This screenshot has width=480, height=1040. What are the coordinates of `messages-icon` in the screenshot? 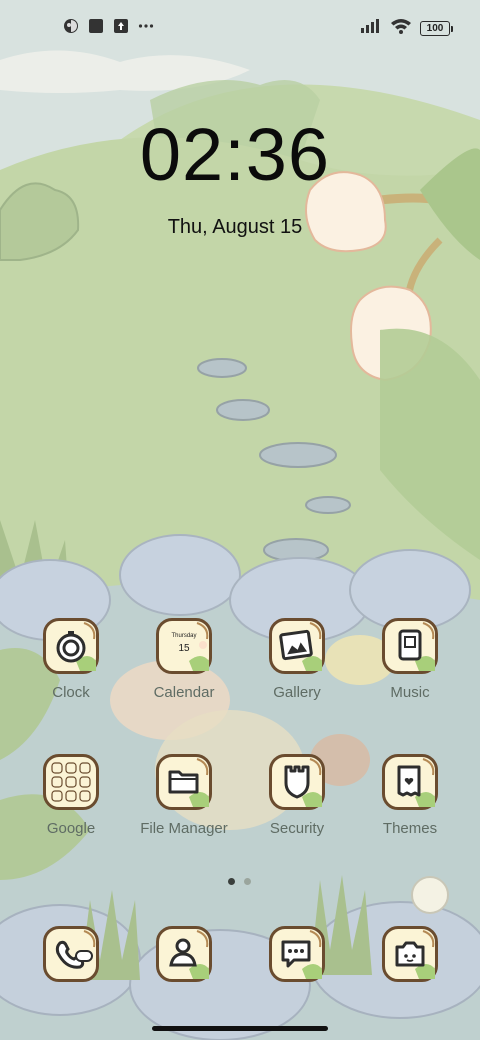 It's located at (297, 954).